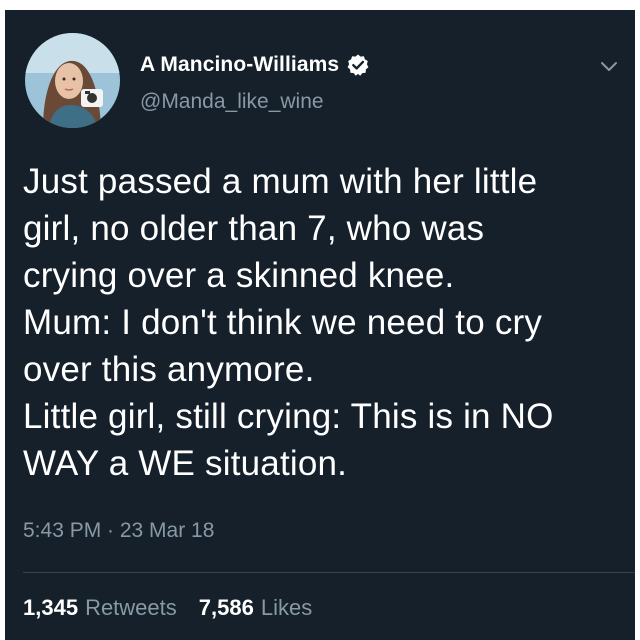 This screenshot has height=640, width=640. I want to click on avatar, so click(72, 80).